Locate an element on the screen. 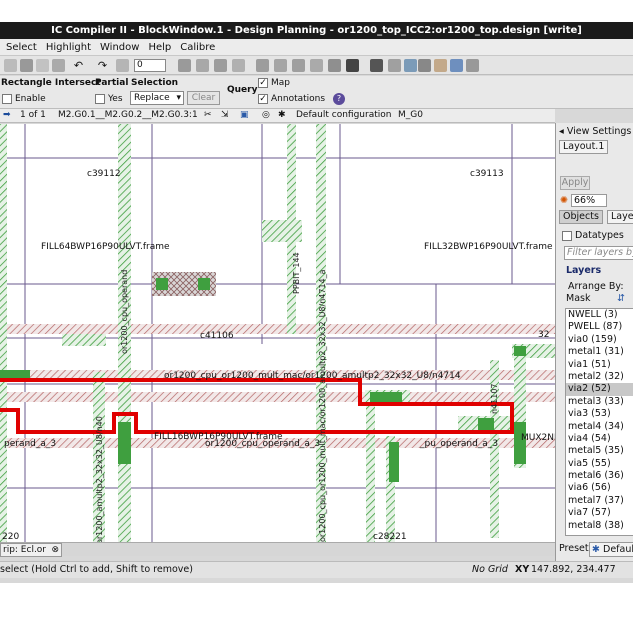 The width and height of the screenshot is (633, 633). color-icon is located at coordinates (440, 65).